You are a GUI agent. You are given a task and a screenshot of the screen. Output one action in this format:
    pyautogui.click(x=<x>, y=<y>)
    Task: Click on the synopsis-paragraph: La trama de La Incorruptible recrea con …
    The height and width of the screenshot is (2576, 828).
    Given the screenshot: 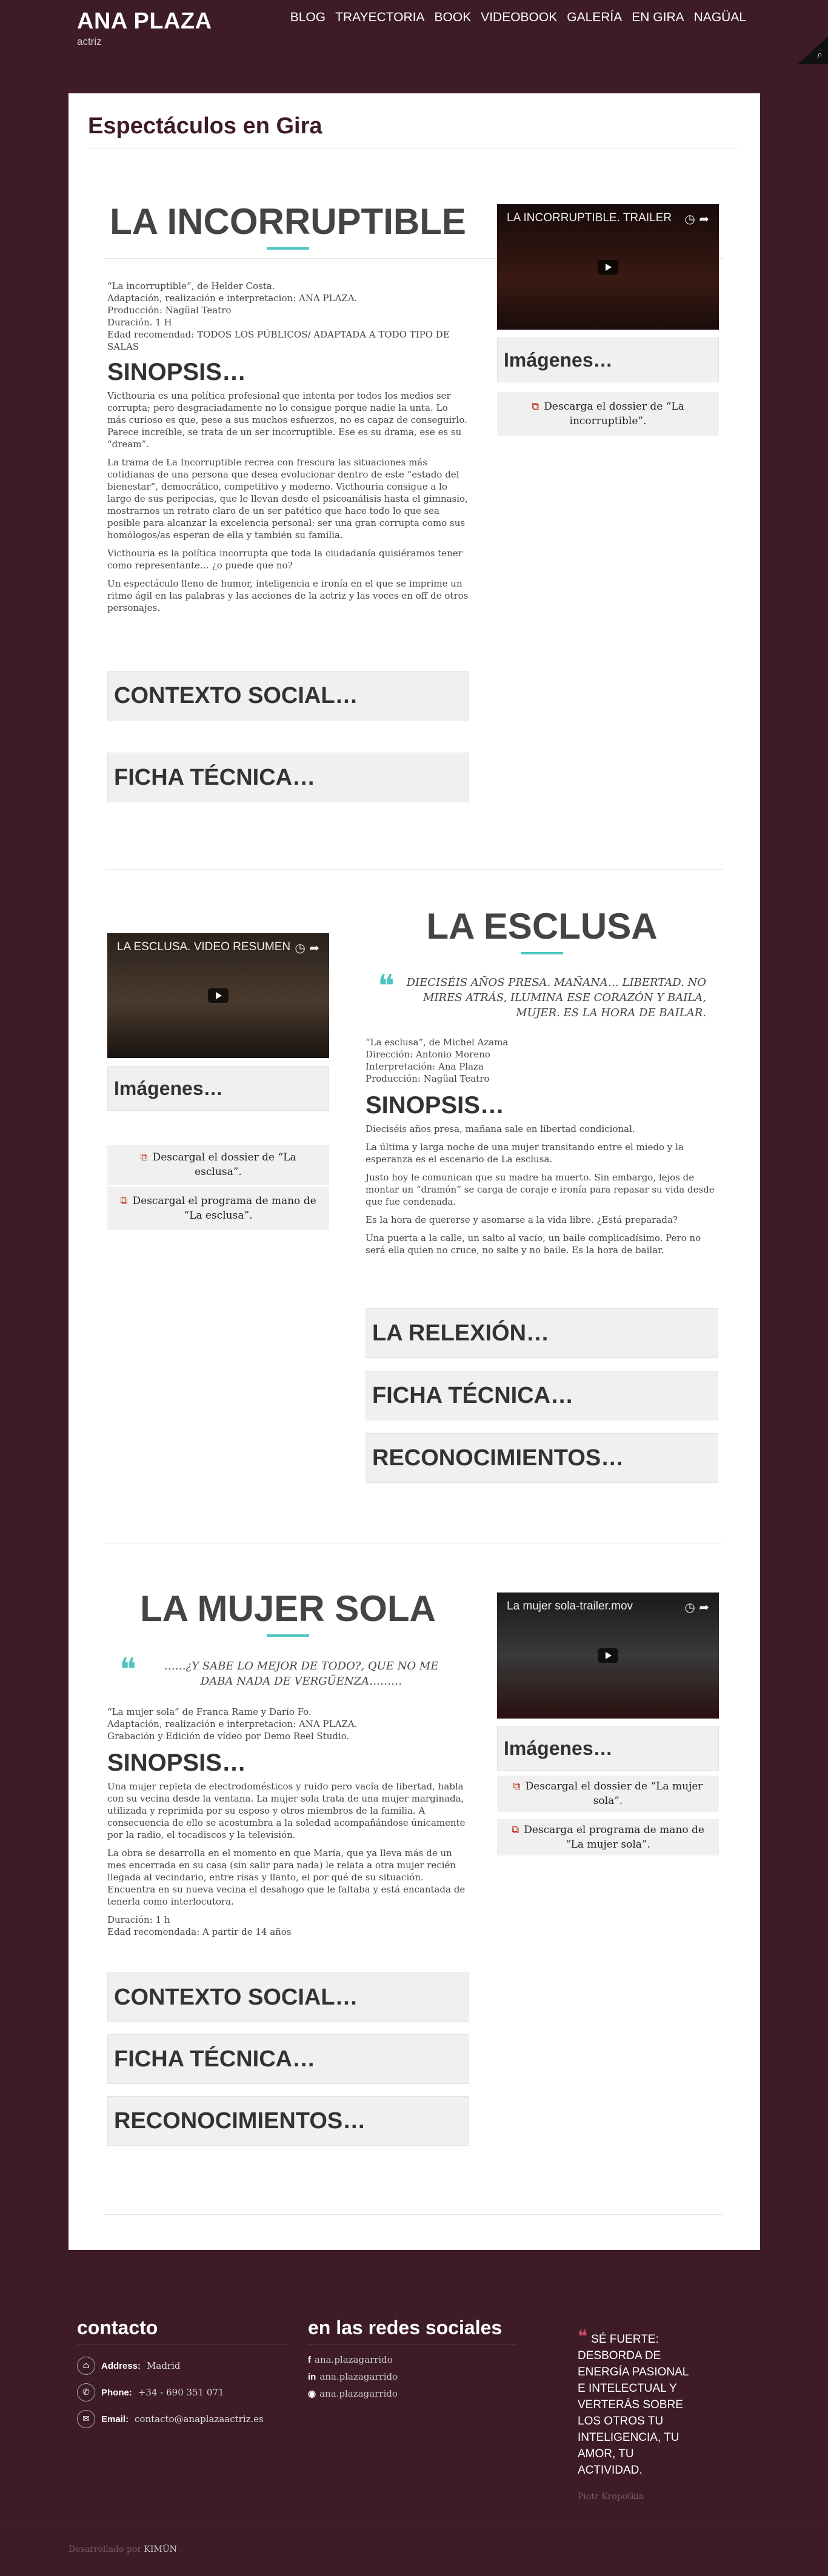 What is the action you would take?
    pyautogui.click(x=287, y=499)
    